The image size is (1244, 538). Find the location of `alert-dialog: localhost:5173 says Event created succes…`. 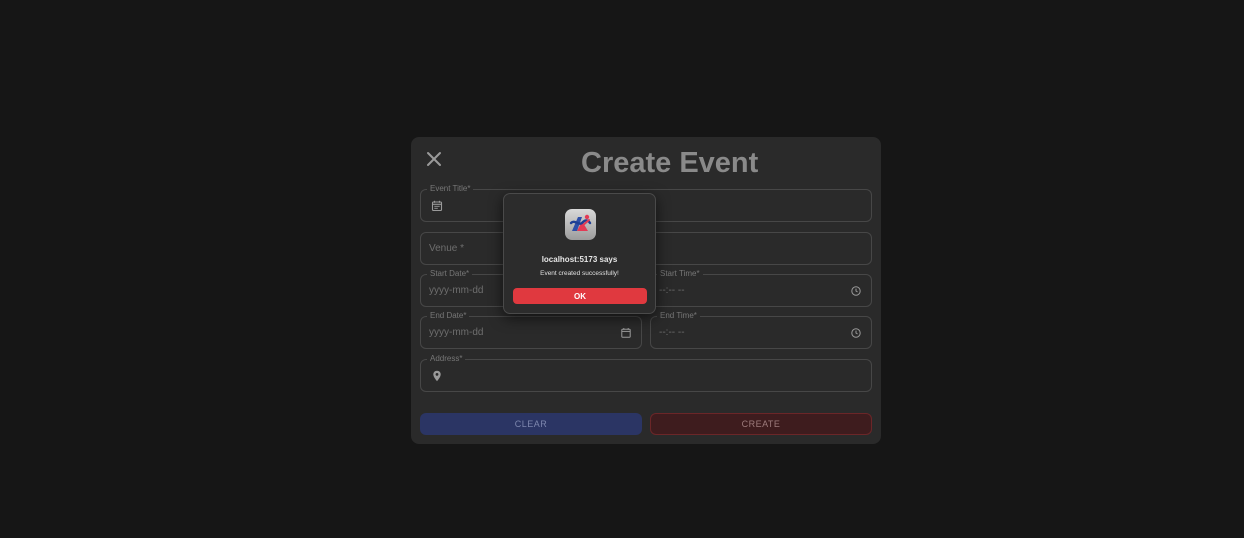

alert-dialog: localhost:5173 says Event created succes… is located at coordinates (579, 253).